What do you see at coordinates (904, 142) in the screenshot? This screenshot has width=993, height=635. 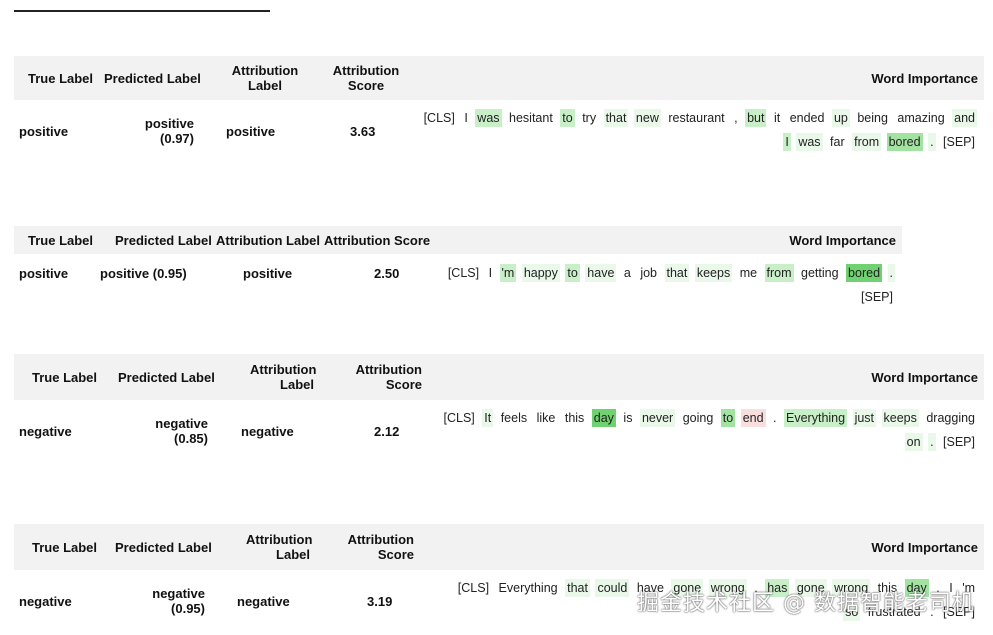 I see `word-token: bored` at bounding box center [904, 142].